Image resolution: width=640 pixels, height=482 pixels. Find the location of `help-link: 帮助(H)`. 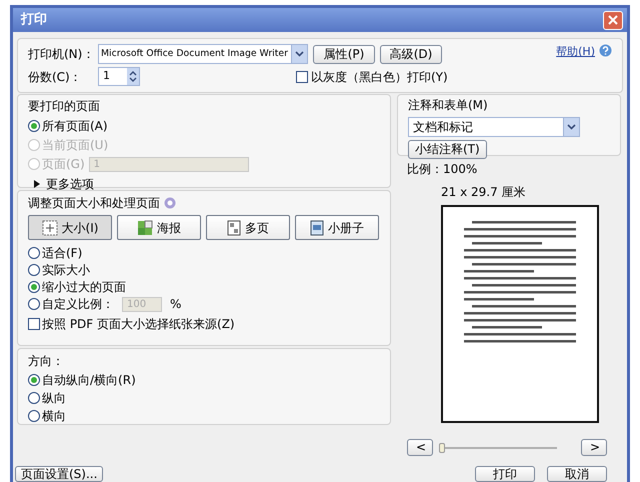

help-link: 帮助(H) is located at coordinates (575, 52).